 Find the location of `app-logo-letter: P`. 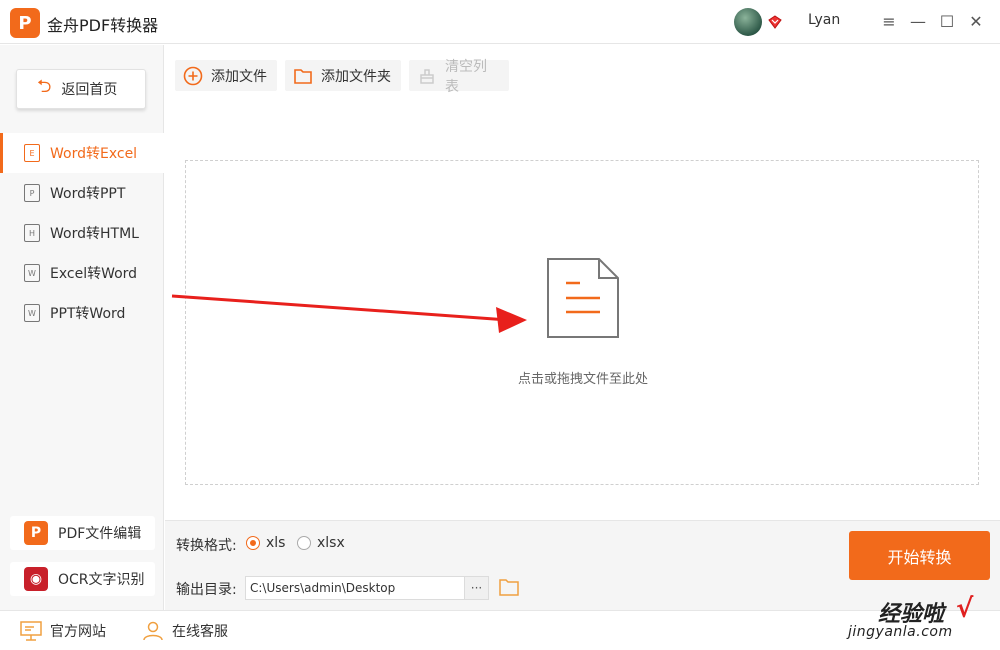

app-logo-letter: P is located at coordinates (25, 23).